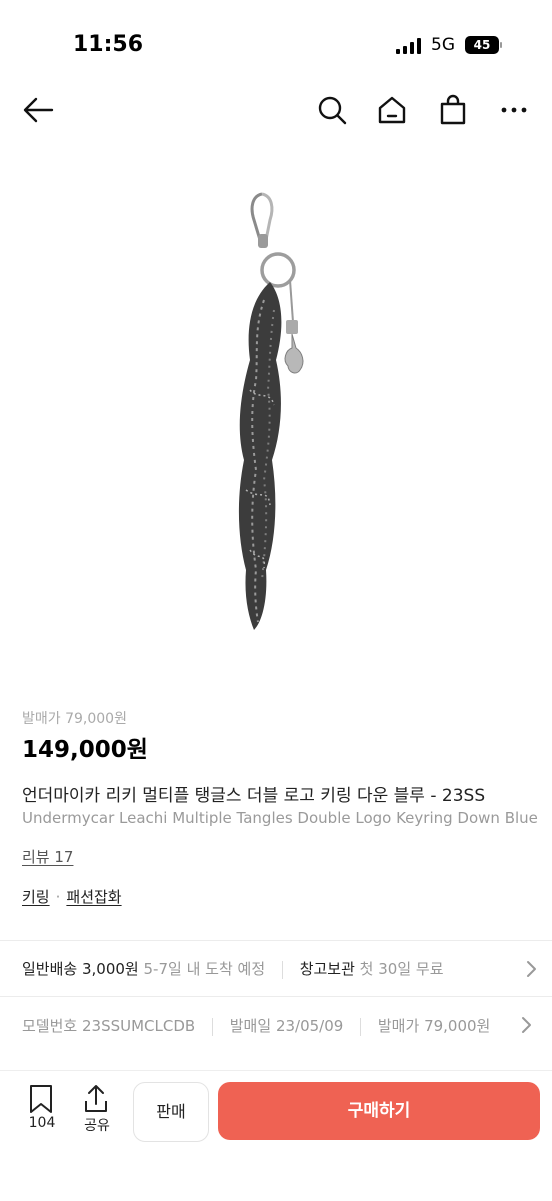 This screenshot has height=1201, width=552. What do you see at coordinates (47, 856) in the screenshot?
I see `review-link: 리뷰 17` at bounding box center [47, 856].